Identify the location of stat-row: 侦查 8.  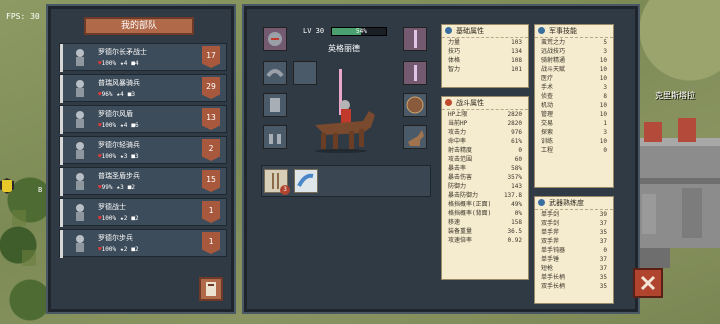
(574, 96).